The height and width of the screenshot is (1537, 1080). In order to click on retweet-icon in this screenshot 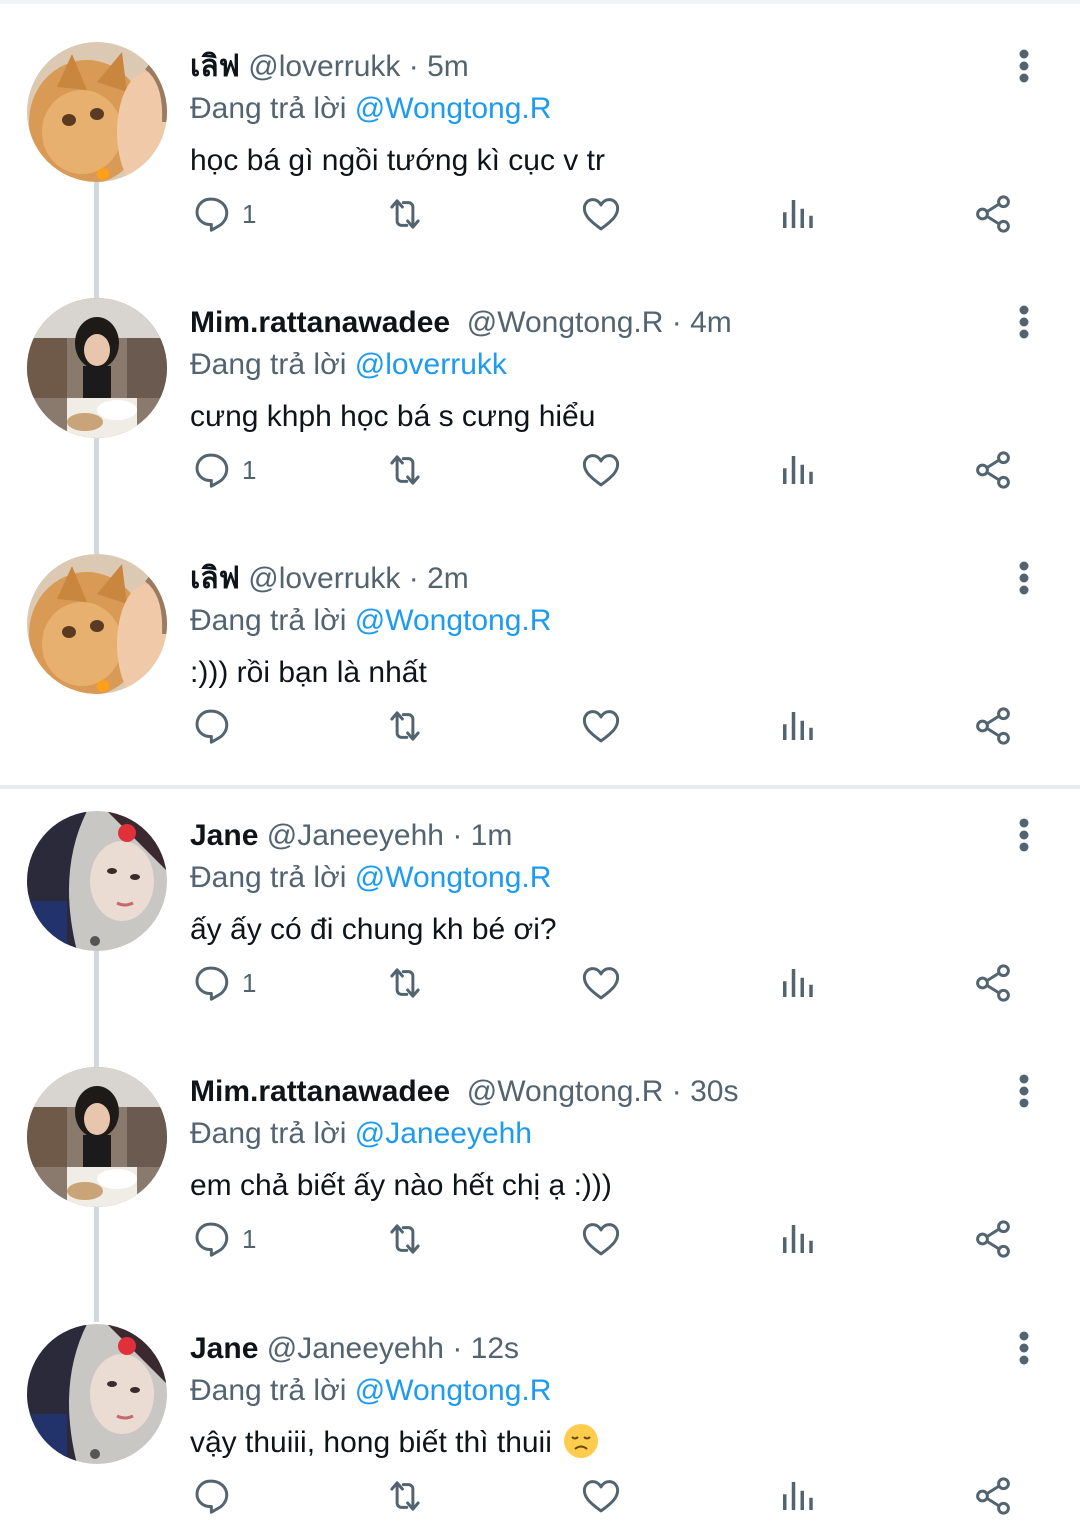, I will do `click(405, 1239)`.